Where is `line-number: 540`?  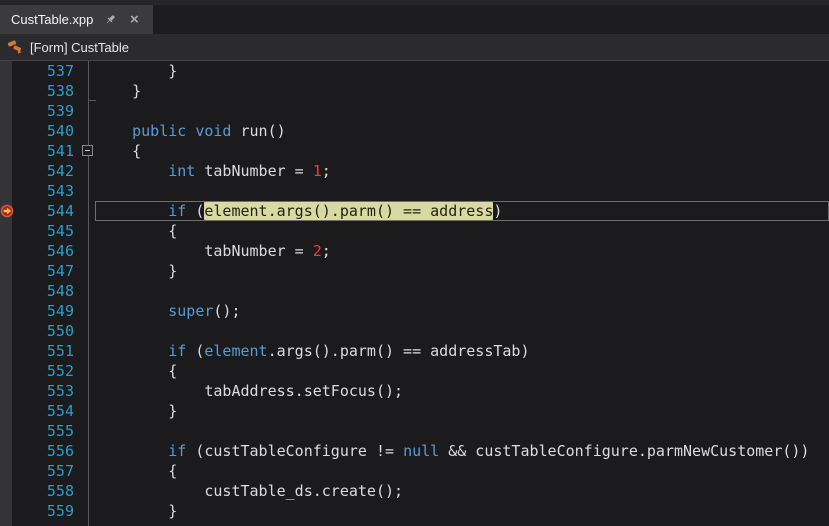
line-number: 540 is located at coordinates (60, 131).